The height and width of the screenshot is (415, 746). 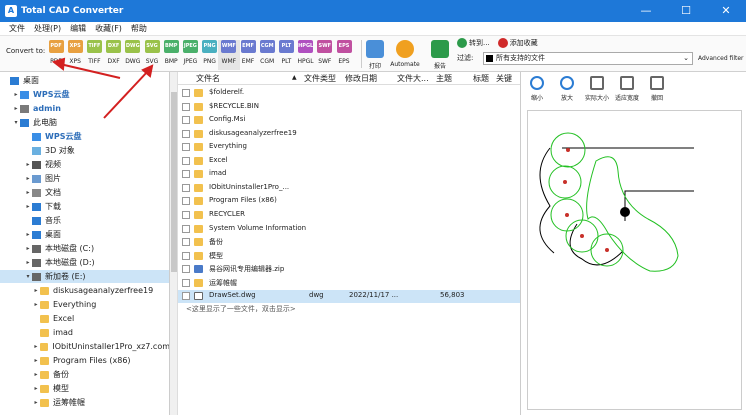 I want to click on column-keywords: 关键, so click(x=504, y=78).